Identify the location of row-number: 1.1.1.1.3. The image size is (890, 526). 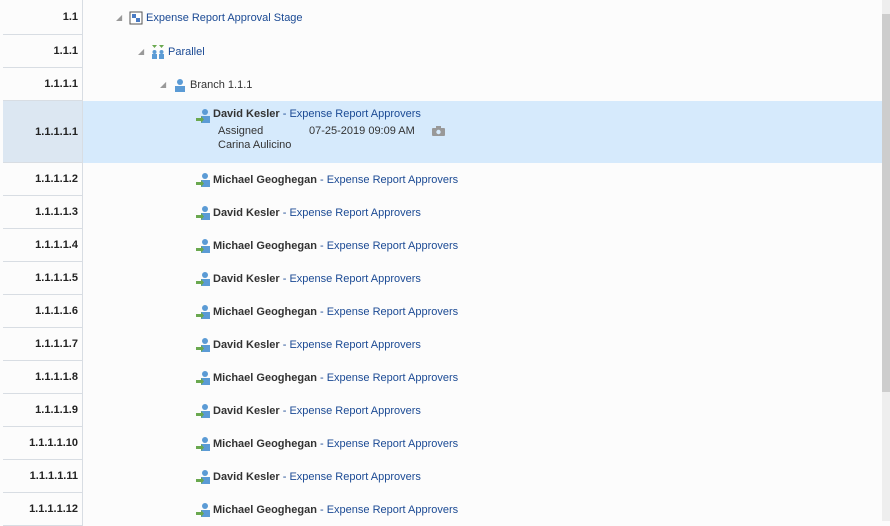
(43, 212).